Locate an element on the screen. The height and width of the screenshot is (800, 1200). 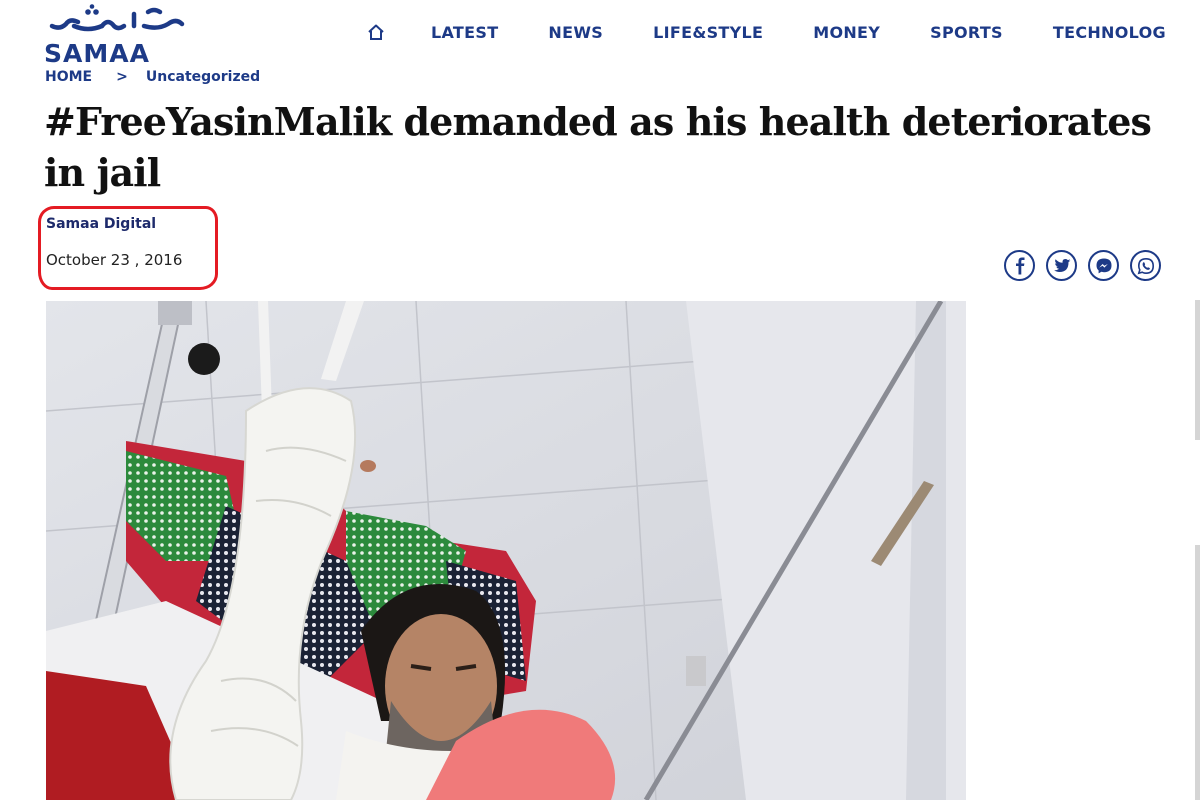
share-facebook-button is located at coordinates (1019, 265).